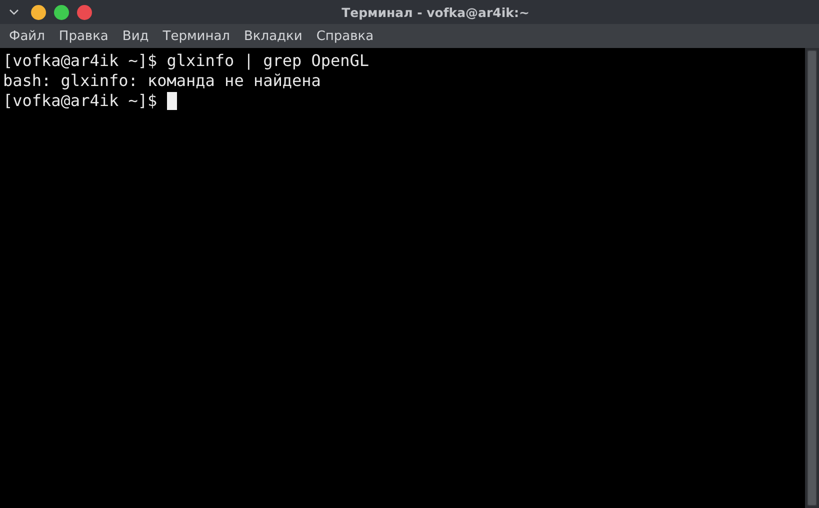 The image size is (819, 508). What do you see at coordinates (435, 12) in the screenshot?
I see `window-title: Терминал - vofka@ar4ik:~` at bounding box center [435, 12].